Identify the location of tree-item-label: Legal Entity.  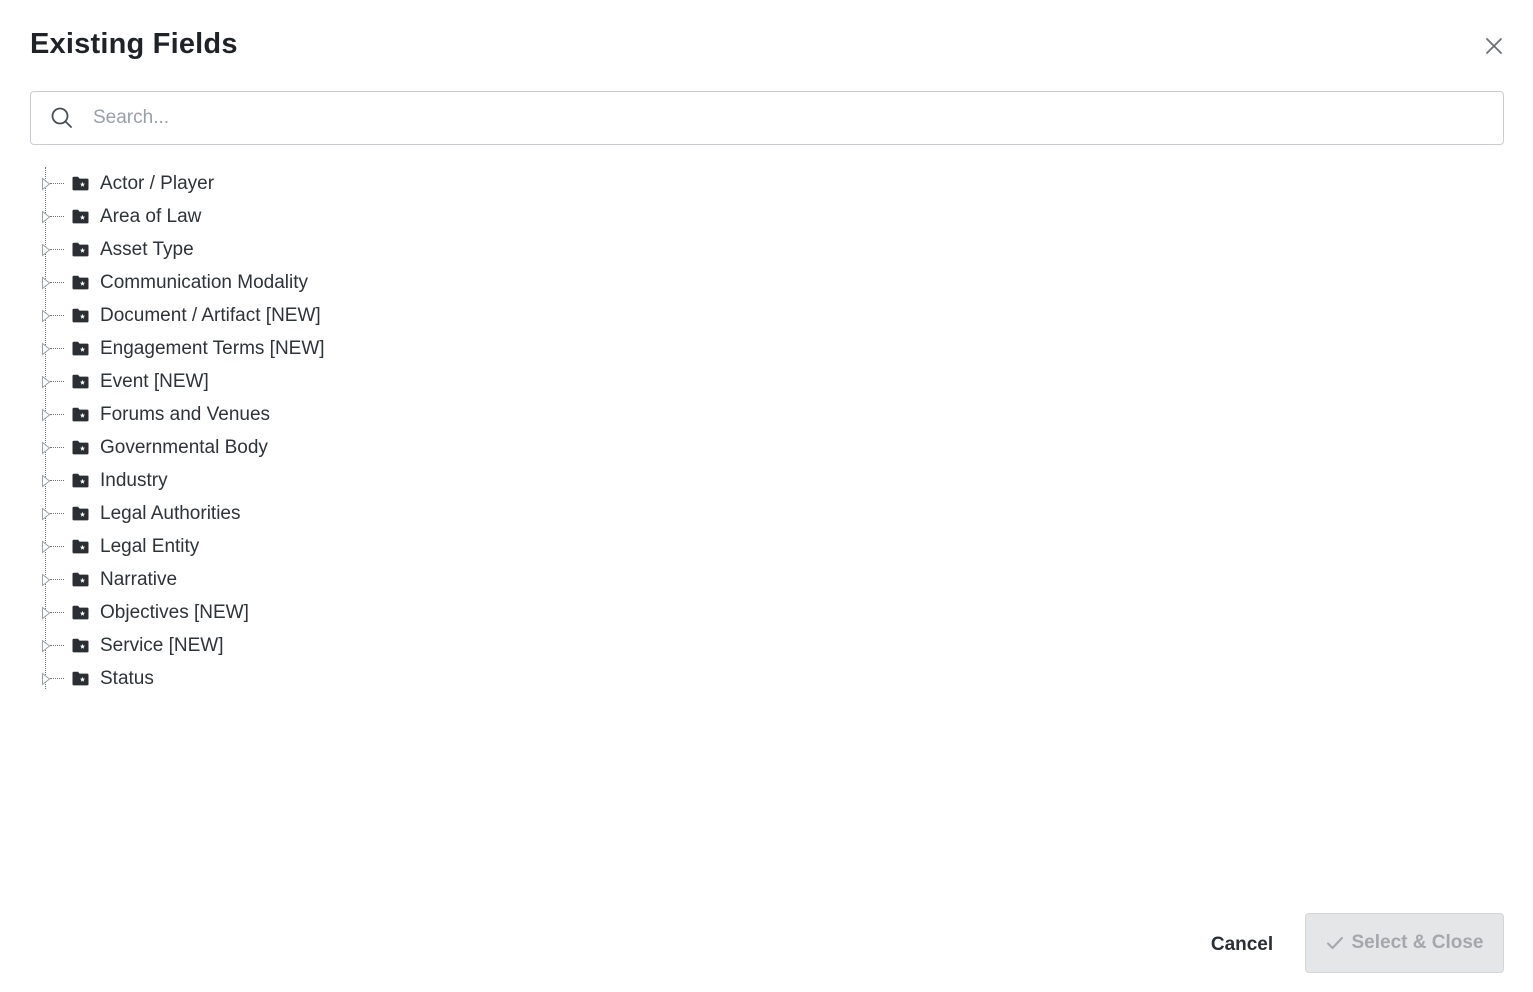
(149, 547).